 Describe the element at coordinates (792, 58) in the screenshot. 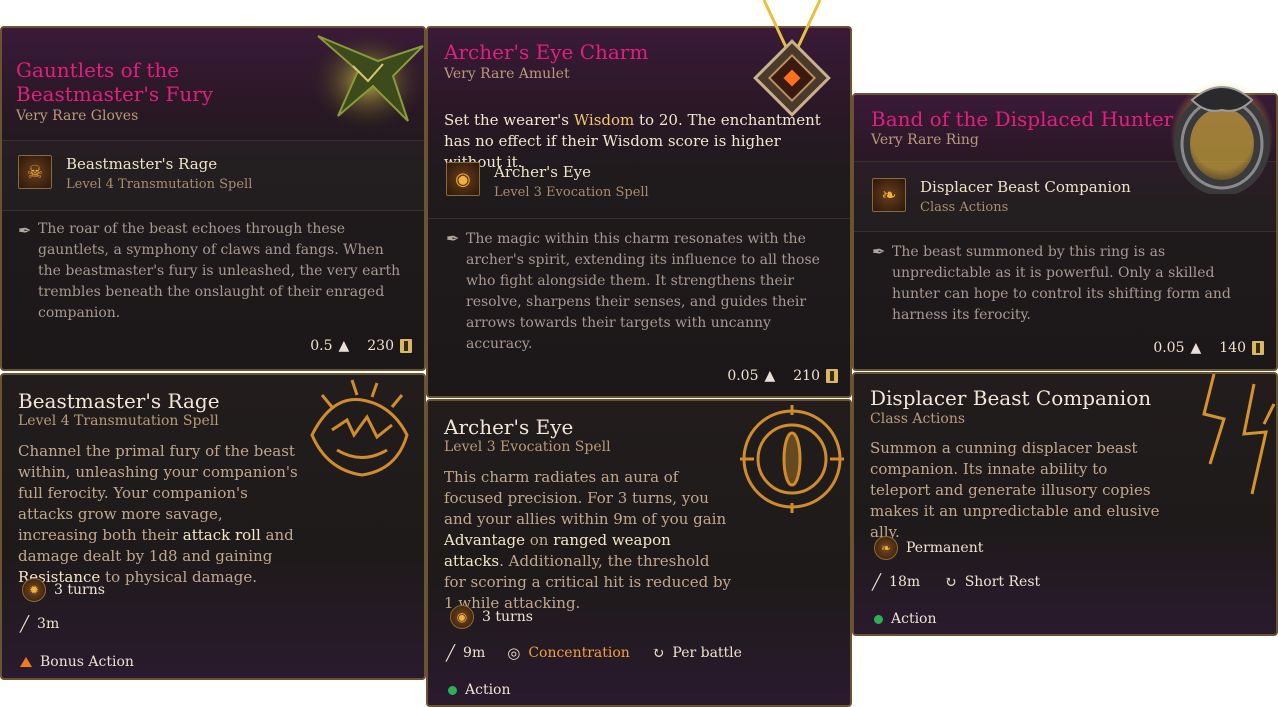

I see `amulet-item-icon` at that location.